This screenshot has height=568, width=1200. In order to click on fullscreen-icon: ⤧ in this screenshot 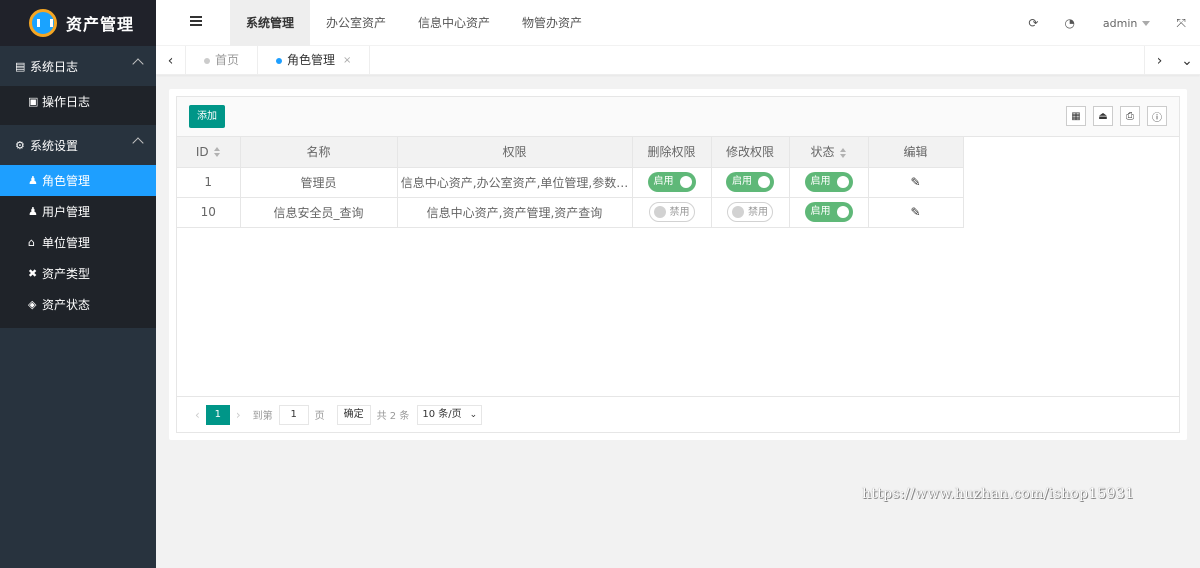, I will do `click(1181, 23)`.